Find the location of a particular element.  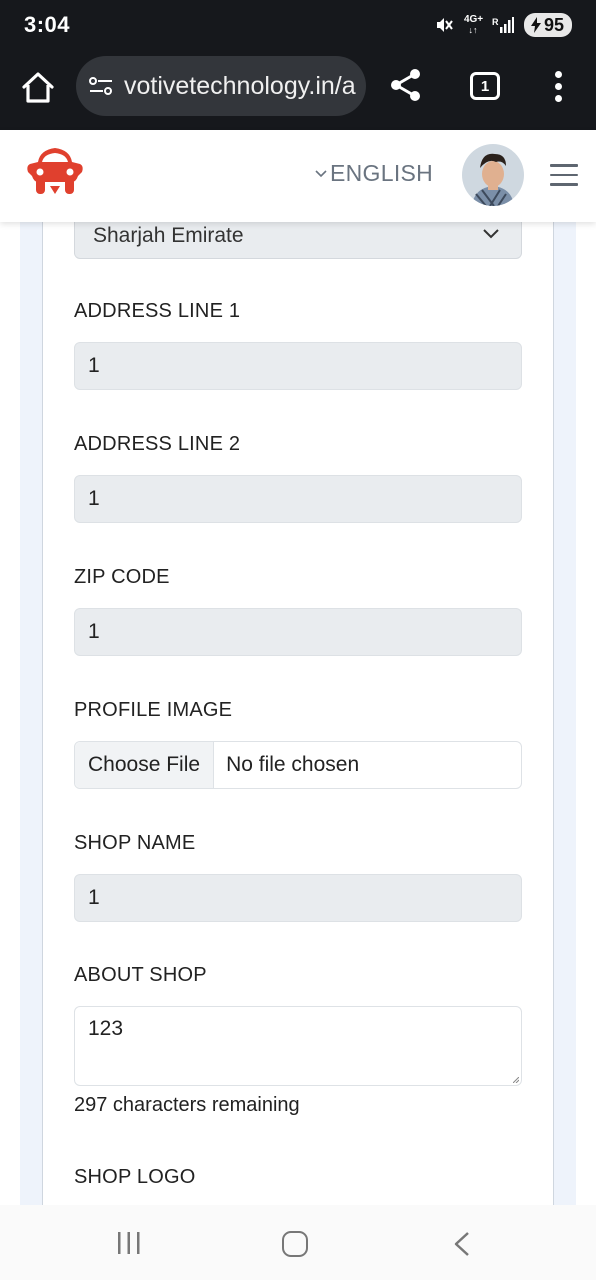

share-icon is located at coordinates (406, 85).